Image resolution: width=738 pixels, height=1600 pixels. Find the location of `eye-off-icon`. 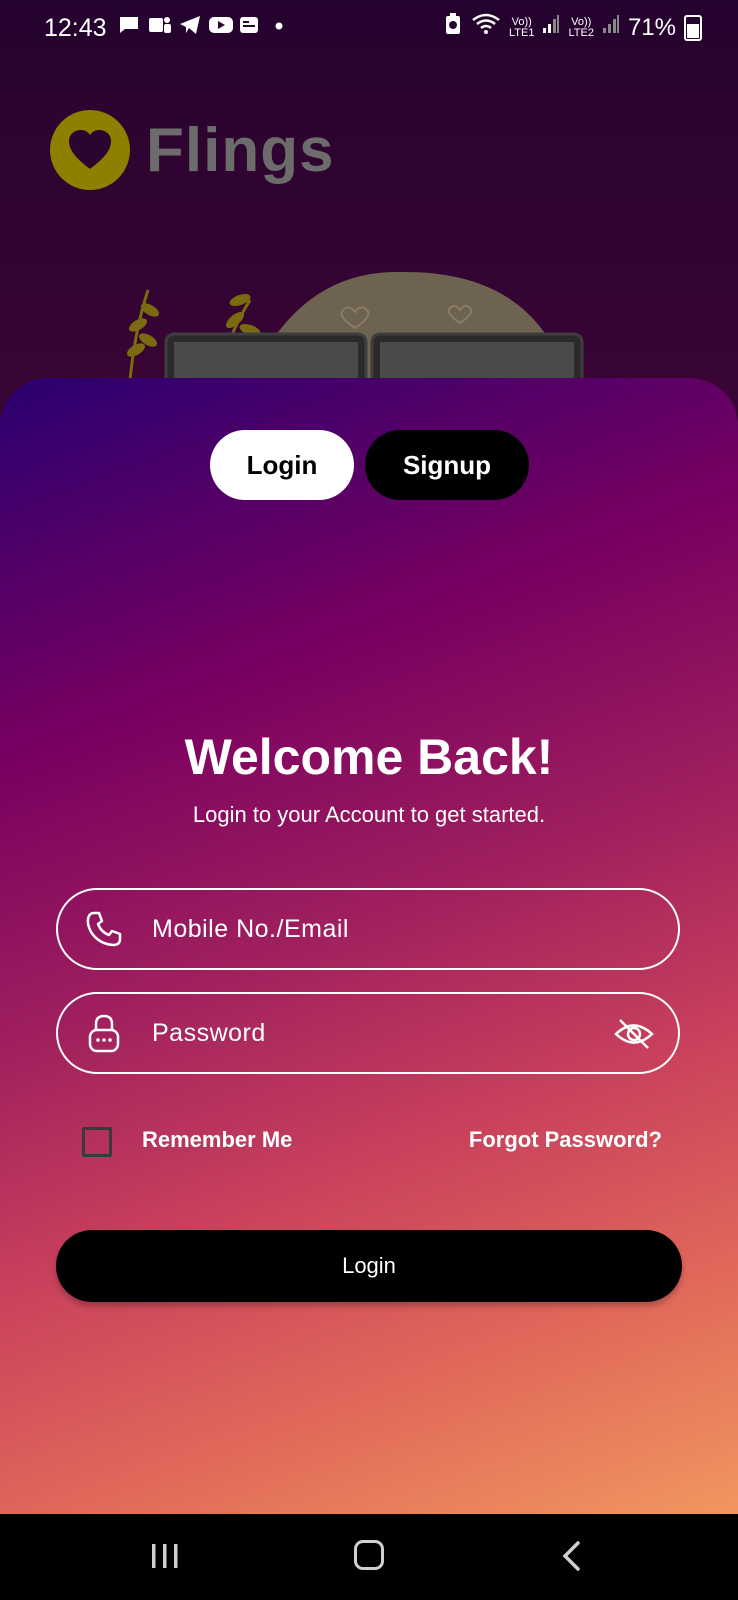

eye-off-icon is located at coordinates (634, 1034).